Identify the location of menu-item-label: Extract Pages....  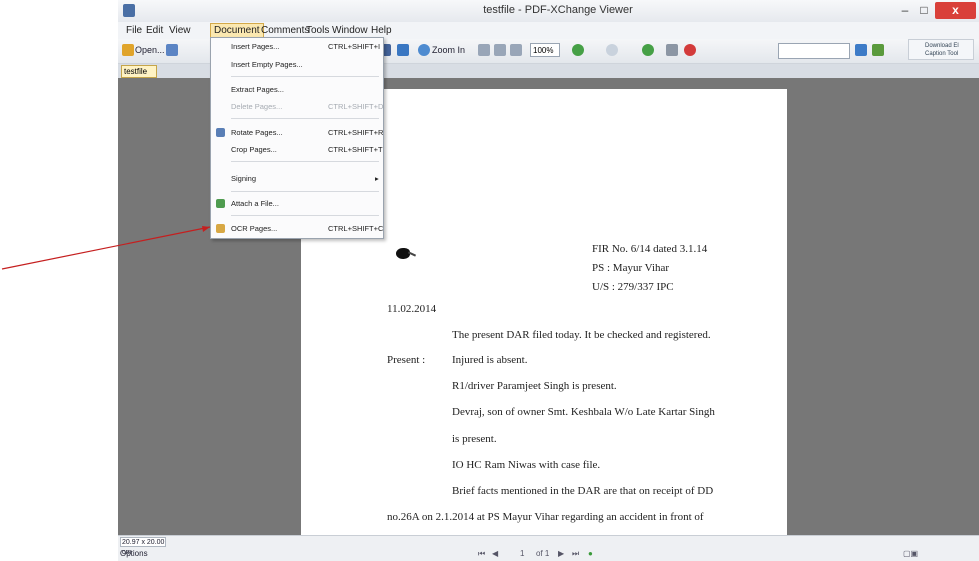
(257, 89).